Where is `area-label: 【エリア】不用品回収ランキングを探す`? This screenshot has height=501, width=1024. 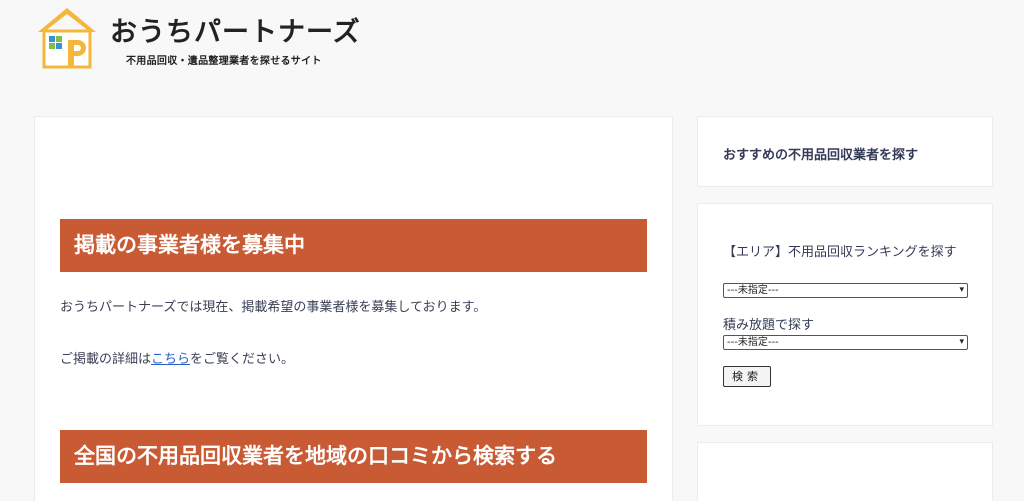
area-label: 【エリア】不用品回収ランキングを探す is located at coordinates (840, 252).